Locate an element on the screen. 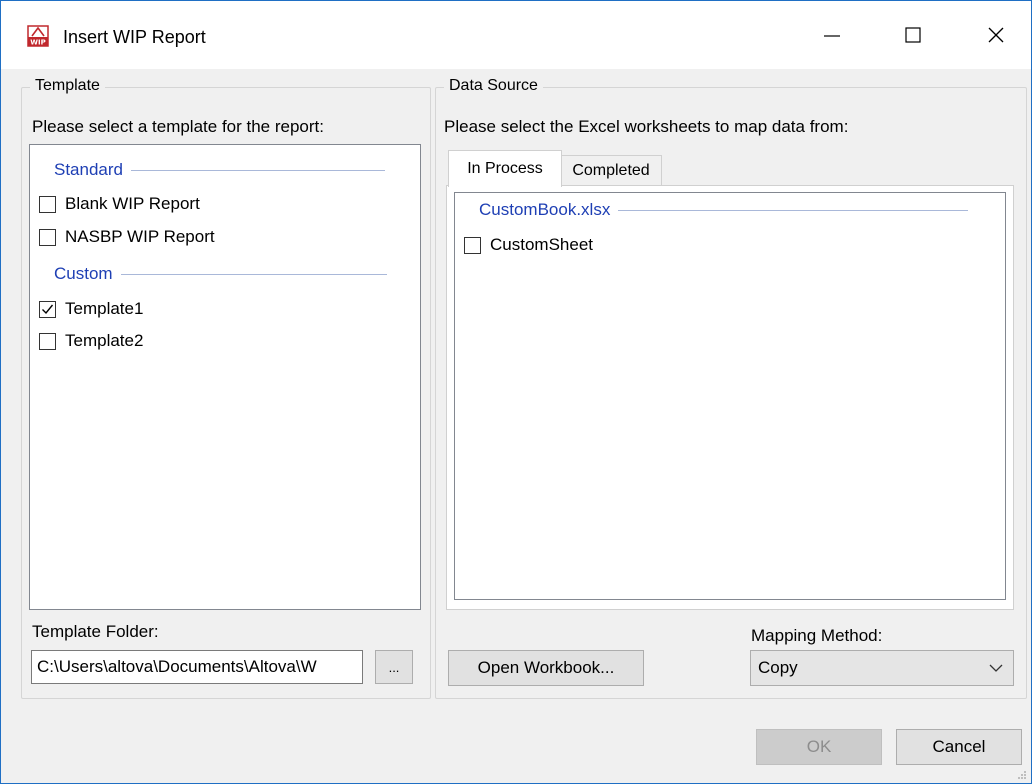 The width and height of the screenshot is (1032, 784). template-item-blank-wip-report: Blank WIP Report is located at coordinates (119, 204).